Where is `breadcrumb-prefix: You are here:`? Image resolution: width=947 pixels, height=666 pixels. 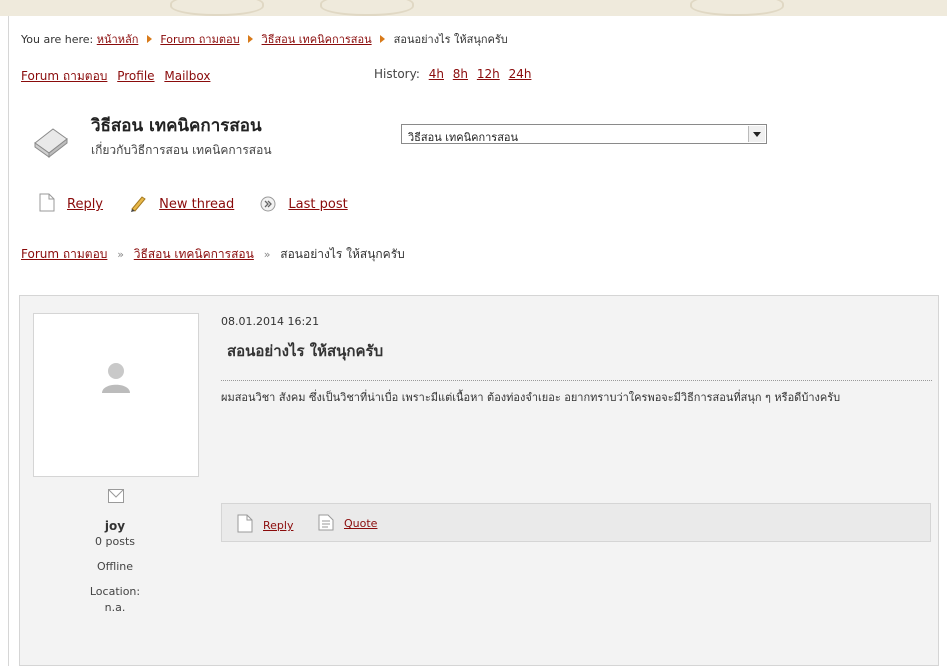 breadcrumb-prefix: You are here: is located at coordinates (57, 39).